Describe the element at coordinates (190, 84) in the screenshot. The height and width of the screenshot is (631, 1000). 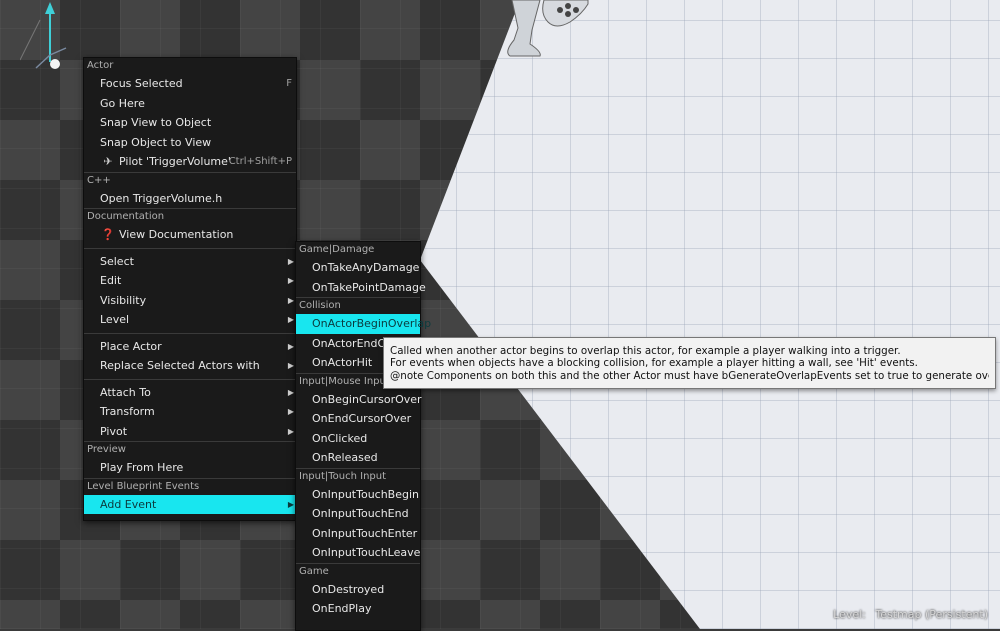
I see `menu-item-focus-selected: Focus Selected F` at that location.